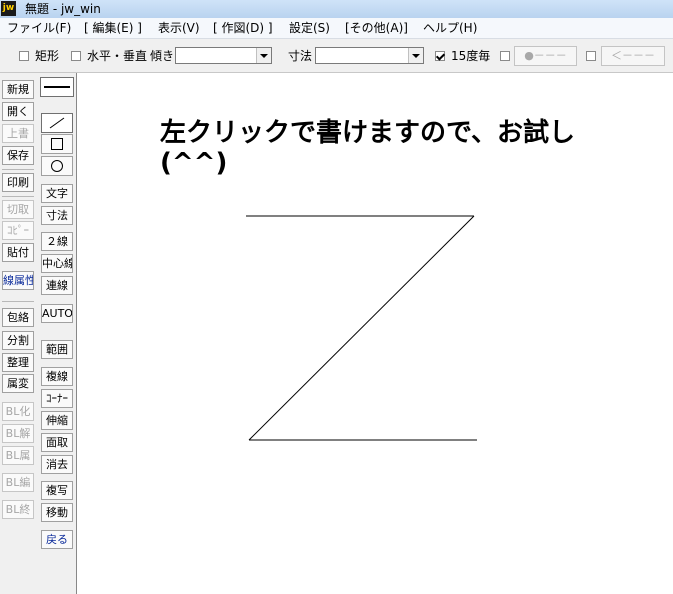 This screenshot has height=594, width=673. Describe the element at coordinates (57, 215) in the screenshot. I see `dimension-button: 寸法` at that location.